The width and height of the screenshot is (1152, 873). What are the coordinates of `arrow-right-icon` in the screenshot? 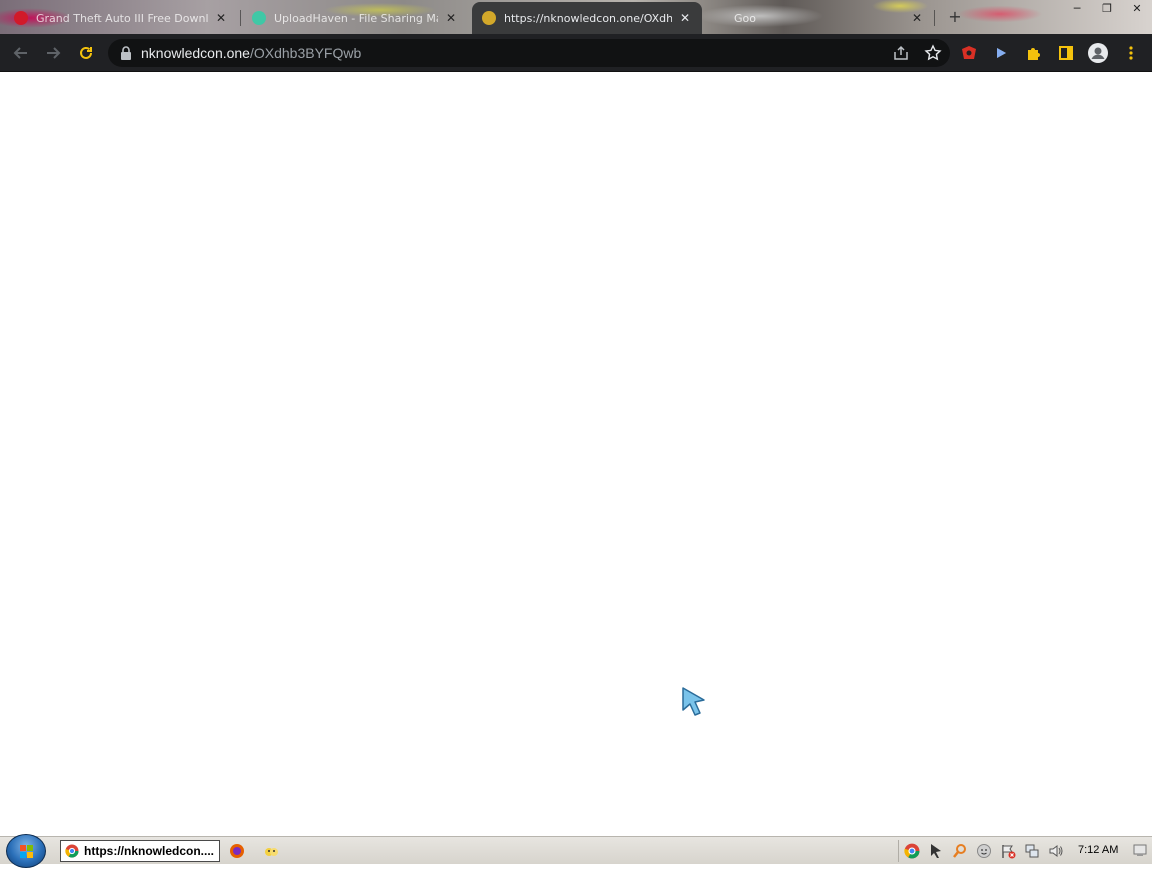 It's located at (54, 53).